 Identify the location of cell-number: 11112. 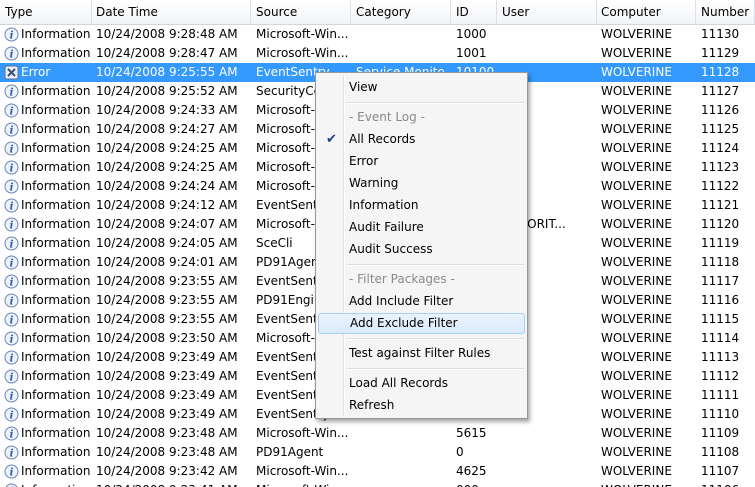
(720, 376).